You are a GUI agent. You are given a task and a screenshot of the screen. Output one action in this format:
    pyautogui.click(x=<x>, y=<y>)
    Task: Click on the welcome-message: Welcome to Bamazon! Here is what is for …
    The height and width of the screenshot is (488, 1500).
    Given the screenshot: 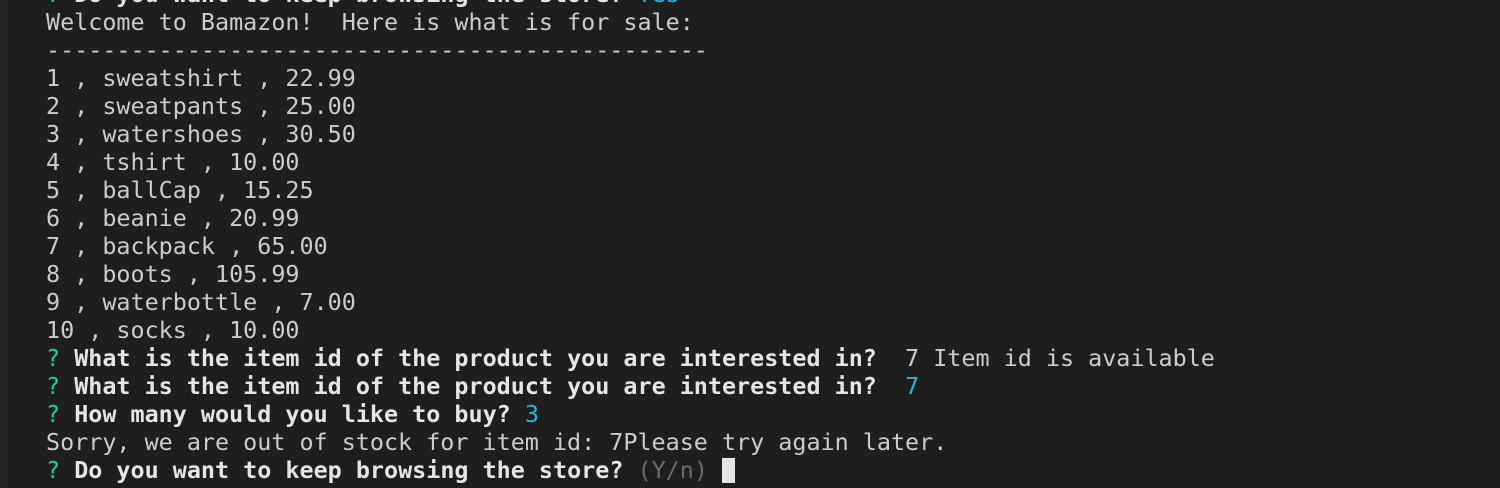 What is the action you would take?
    pyautogui.click(x=370, y=22)
    